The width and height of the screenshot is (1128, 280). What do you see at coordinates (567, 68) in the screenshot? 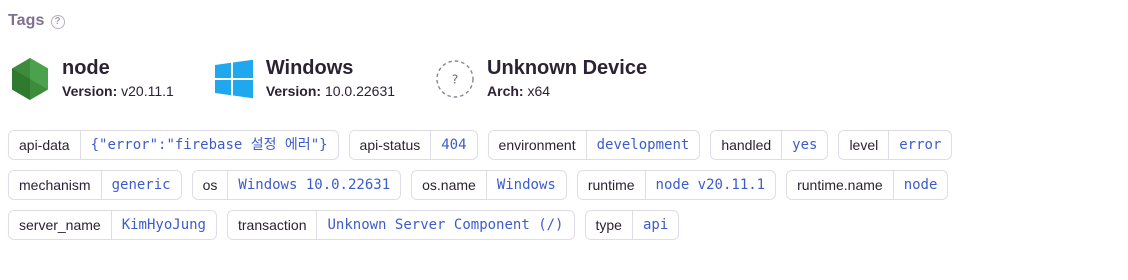
I see `context-name: Unknown Device` at bounding box center [567, 68].